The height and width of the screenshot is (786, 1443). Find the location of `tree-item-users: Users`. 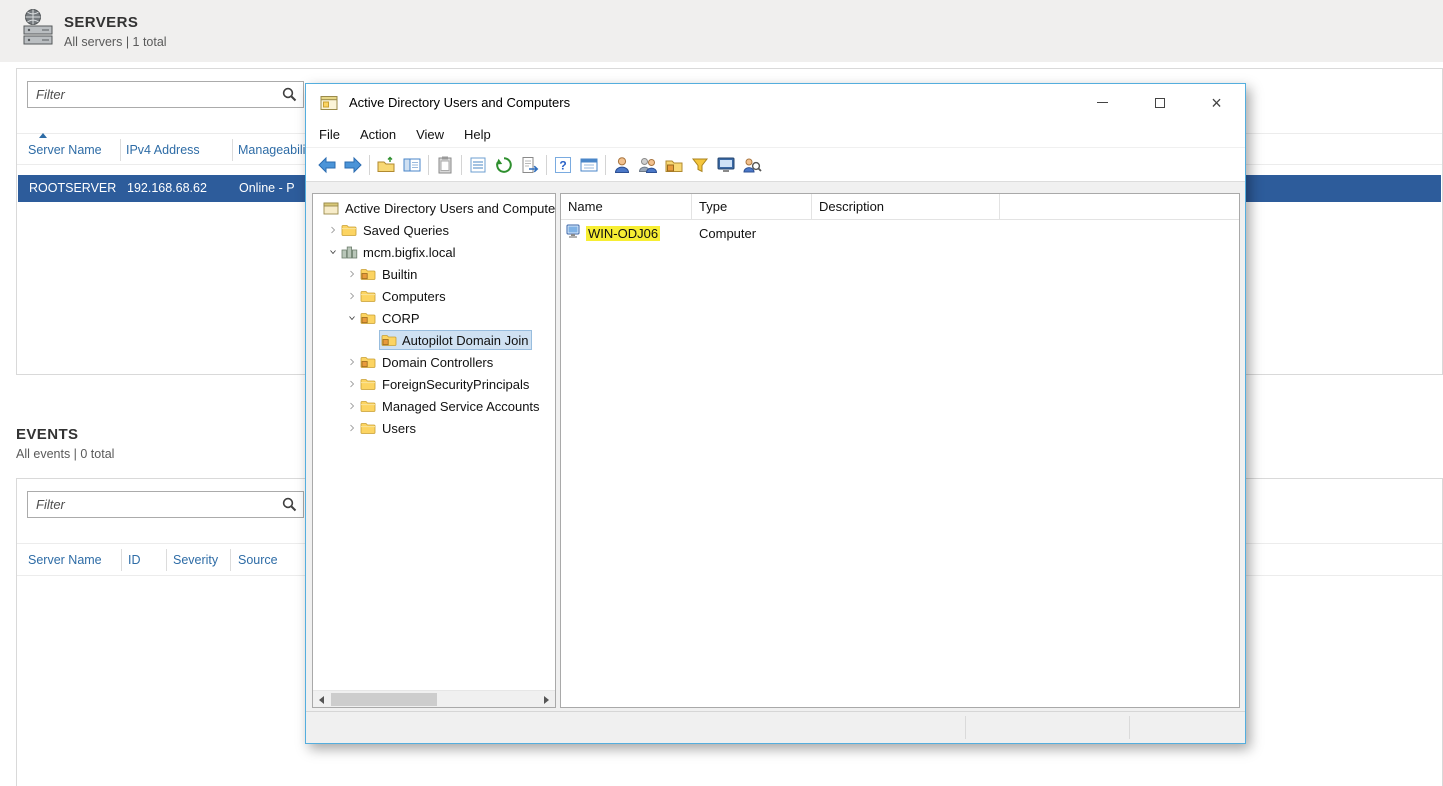

tree-item-users: Users is located at coordinates (449, 428).